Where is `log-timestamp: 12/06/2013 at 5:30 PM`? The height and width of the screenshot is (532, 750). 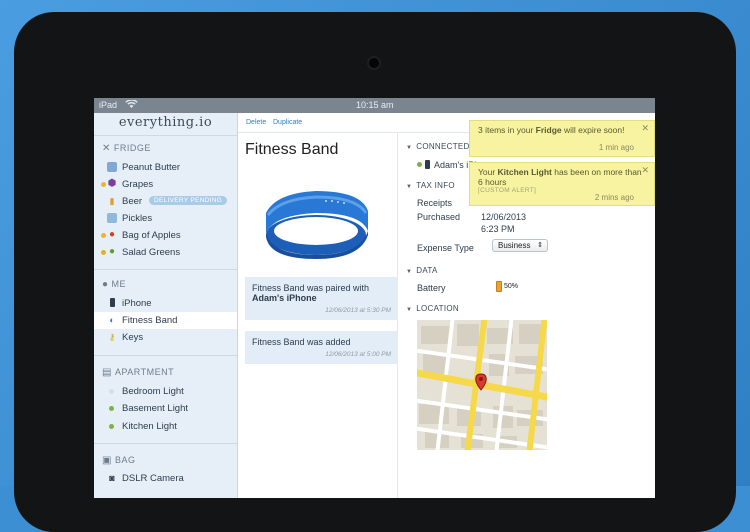
log-timestamp: 12/06/2013 at 5:30 PM is located at coordinates (358, 310).